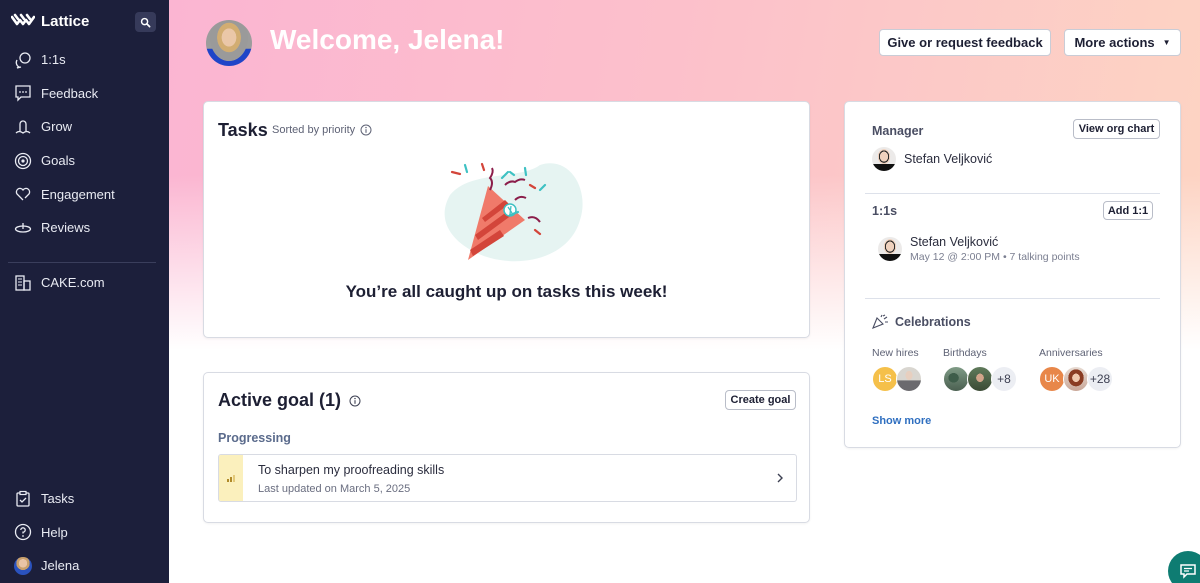 The image size is (1200, 583). I want to click on chevron-right-icon, so click(780, 478).